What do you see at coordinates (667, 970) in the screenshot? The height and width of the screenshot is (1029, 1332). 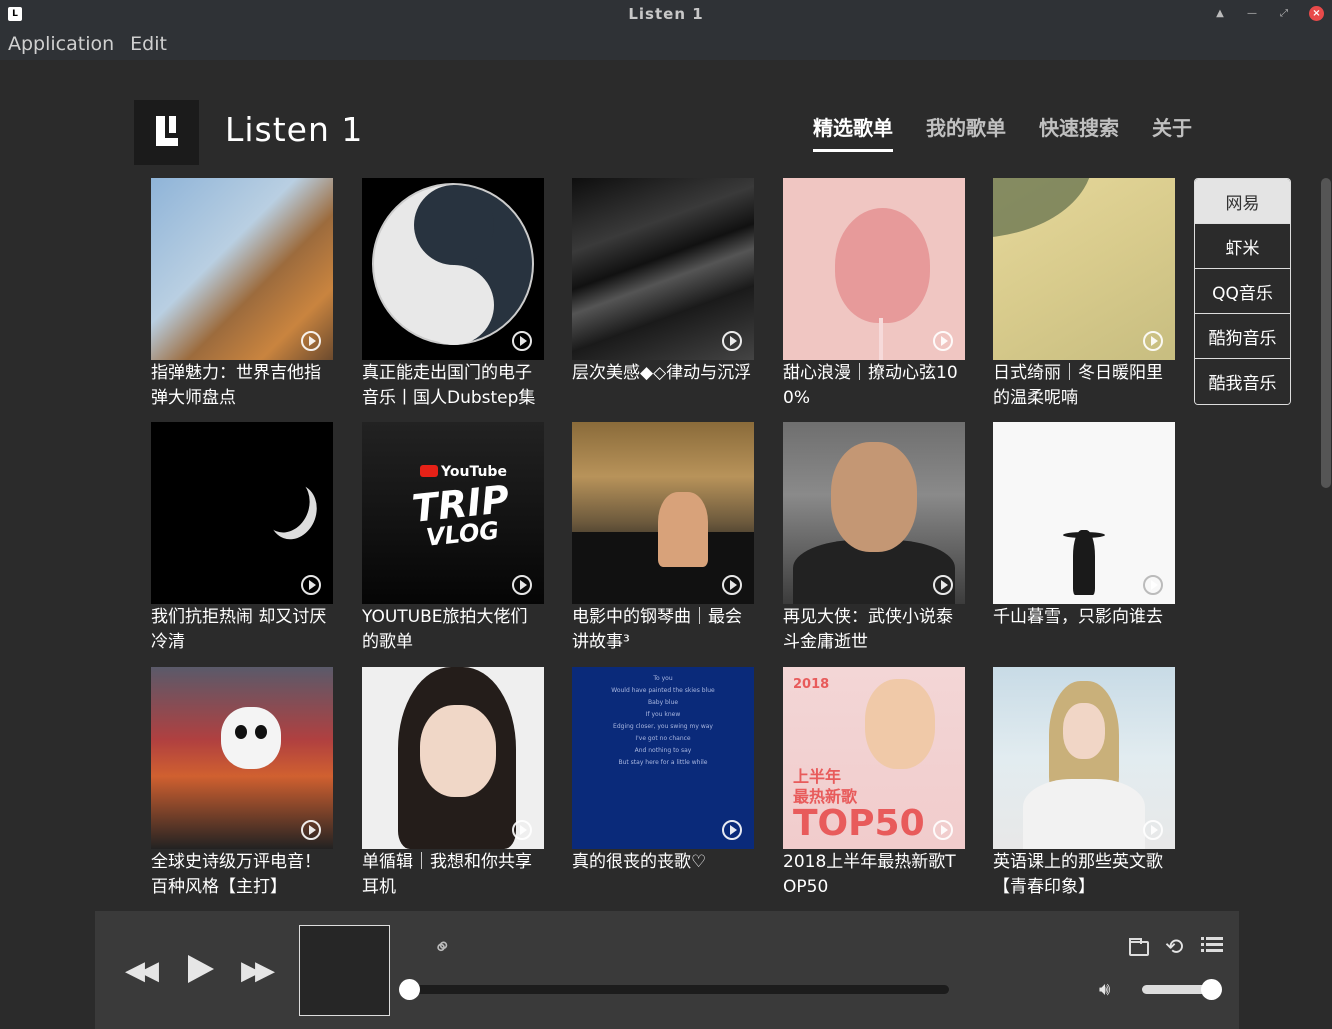 I see `player-bar: ◀◀ ▶▶ ⚭ ⟲ 🔊︎` at bounding box center [667, 970].